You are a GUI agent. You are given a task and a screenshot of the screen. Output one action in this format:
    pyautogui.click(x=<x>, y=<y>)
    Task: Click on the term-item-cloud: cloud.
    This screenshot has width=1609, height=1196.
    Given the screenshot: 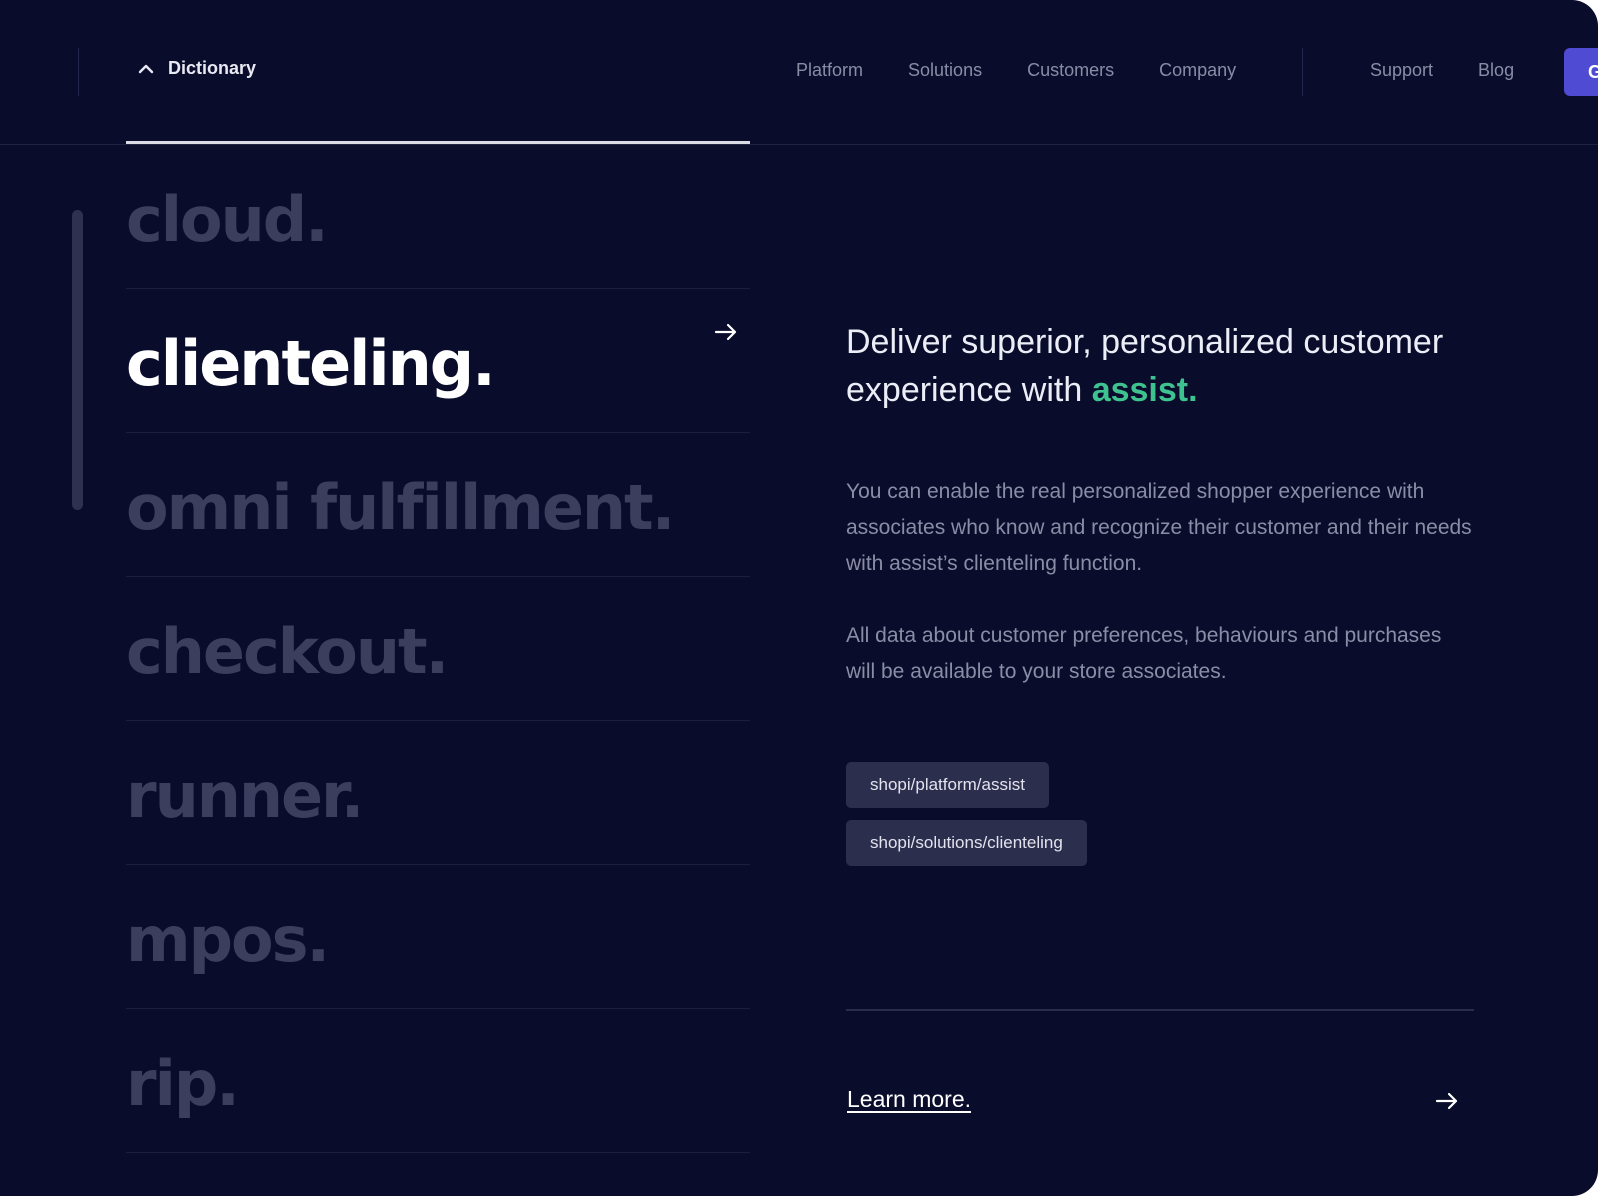 What is the action you would take?
    pyautogui.click(x=438, y=216)
    